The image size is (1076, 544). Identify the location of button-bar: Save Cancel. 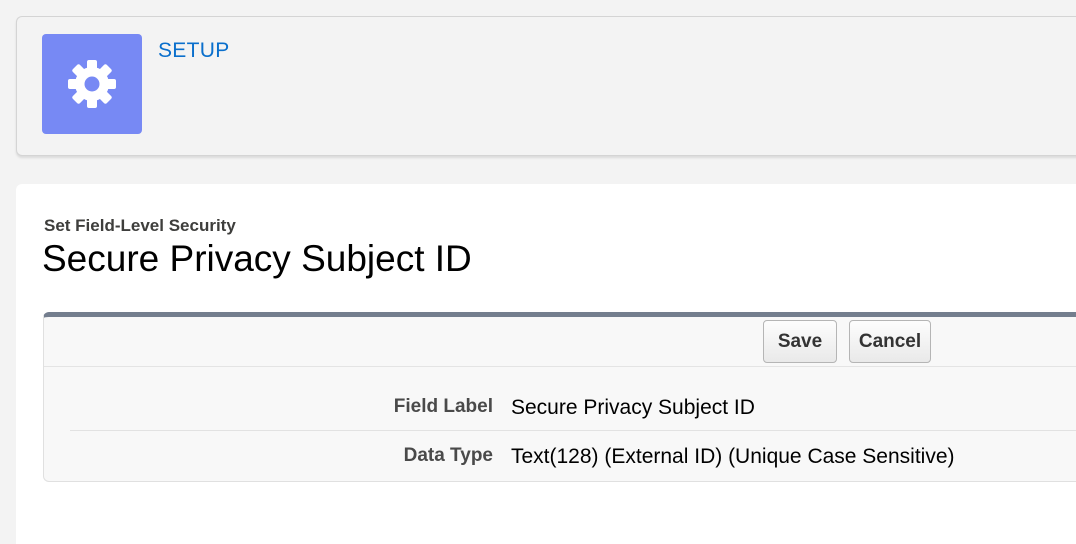
(560, 342).